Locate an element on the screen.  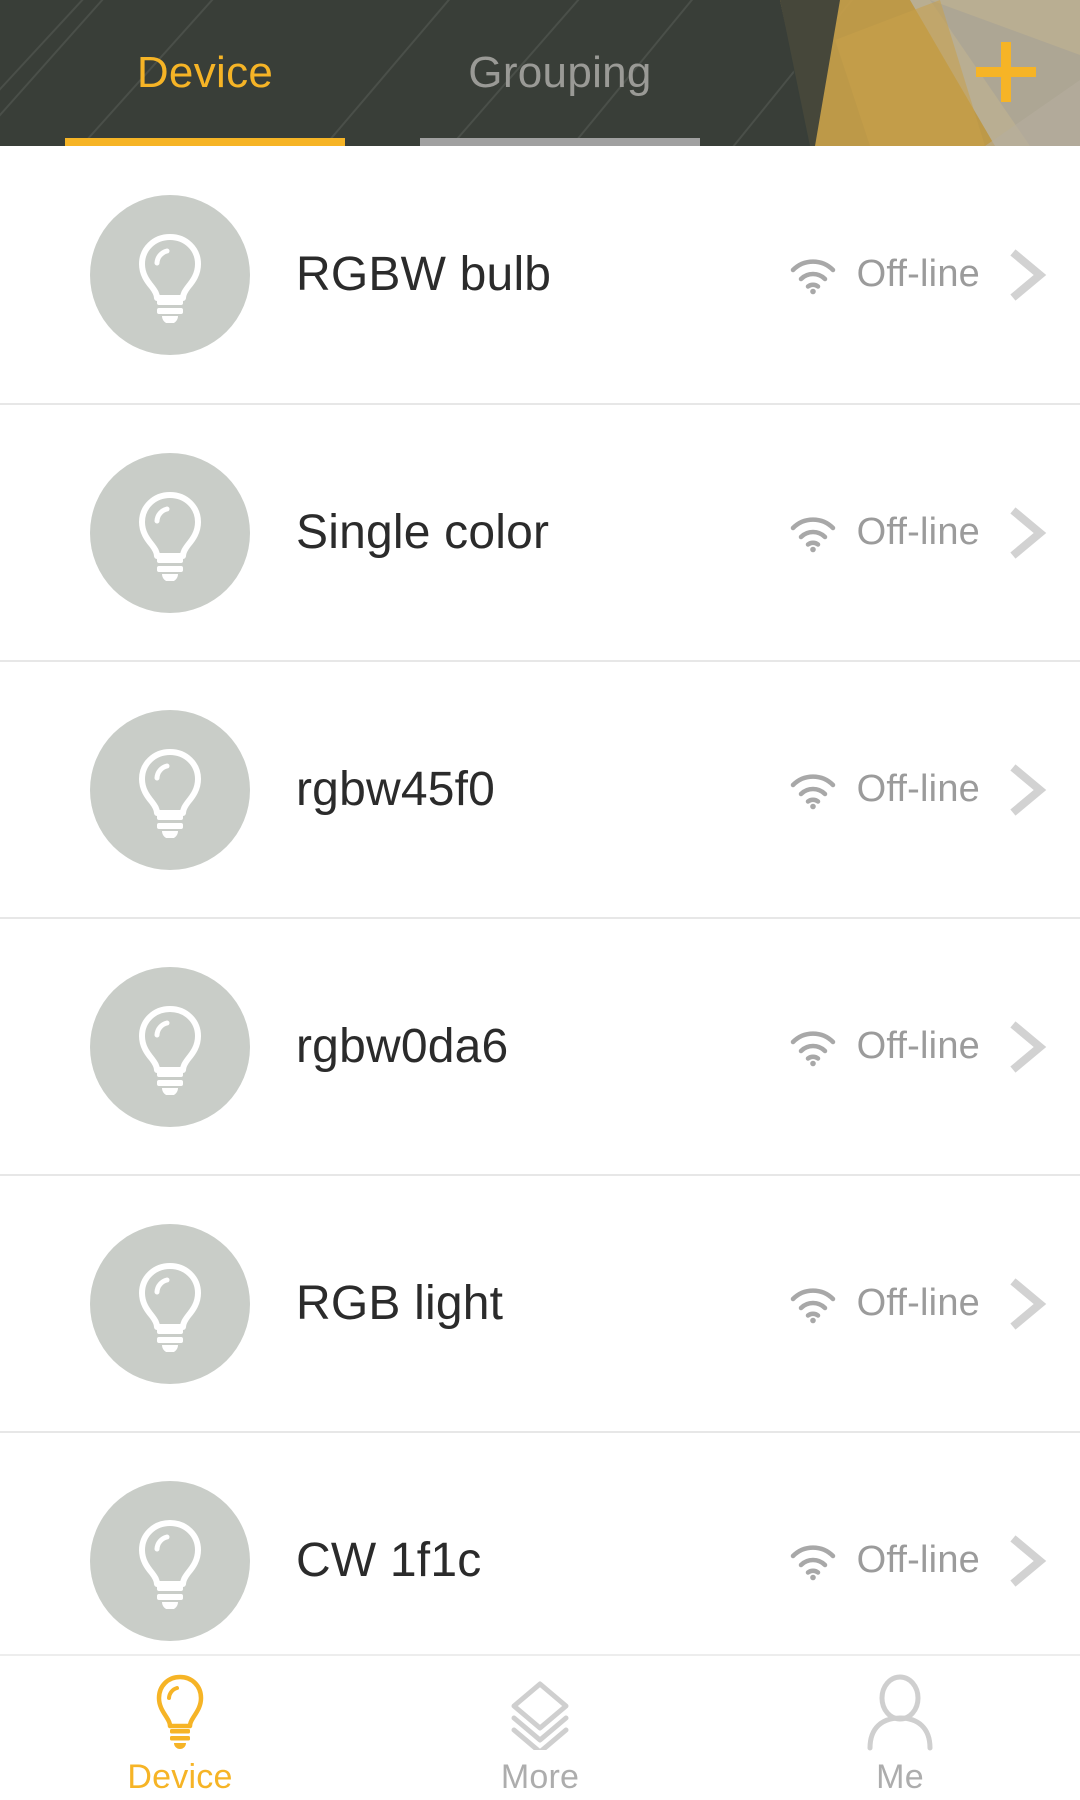
nav-more-icon-wrap is located at coordinates (540, 1712).